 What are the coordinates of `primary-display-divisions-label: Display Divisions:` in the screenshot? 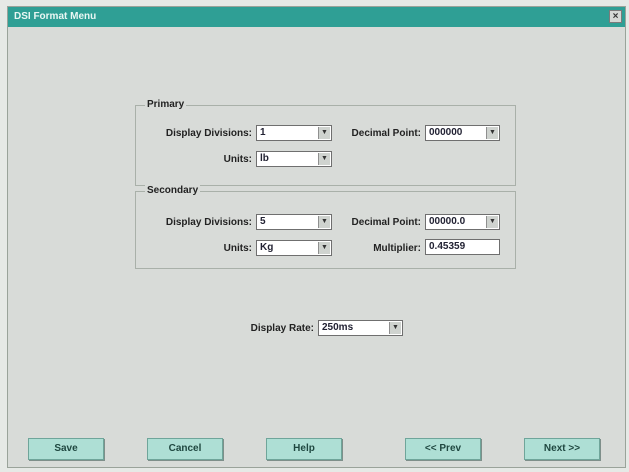 It's located at (208, 133).